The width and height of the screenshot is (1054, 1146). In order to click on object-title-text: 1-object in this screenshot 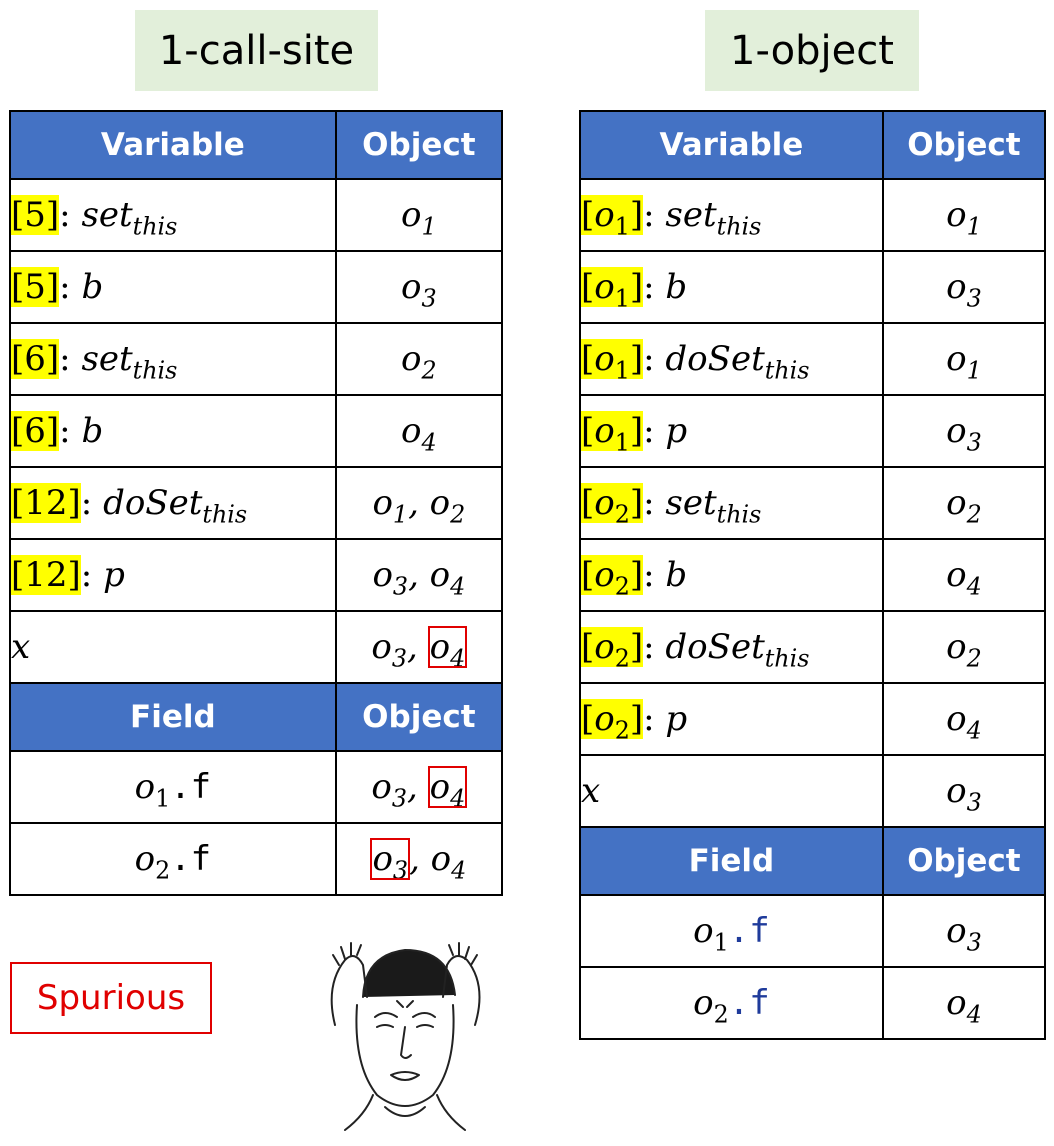, I will do `click(812, 50)`.